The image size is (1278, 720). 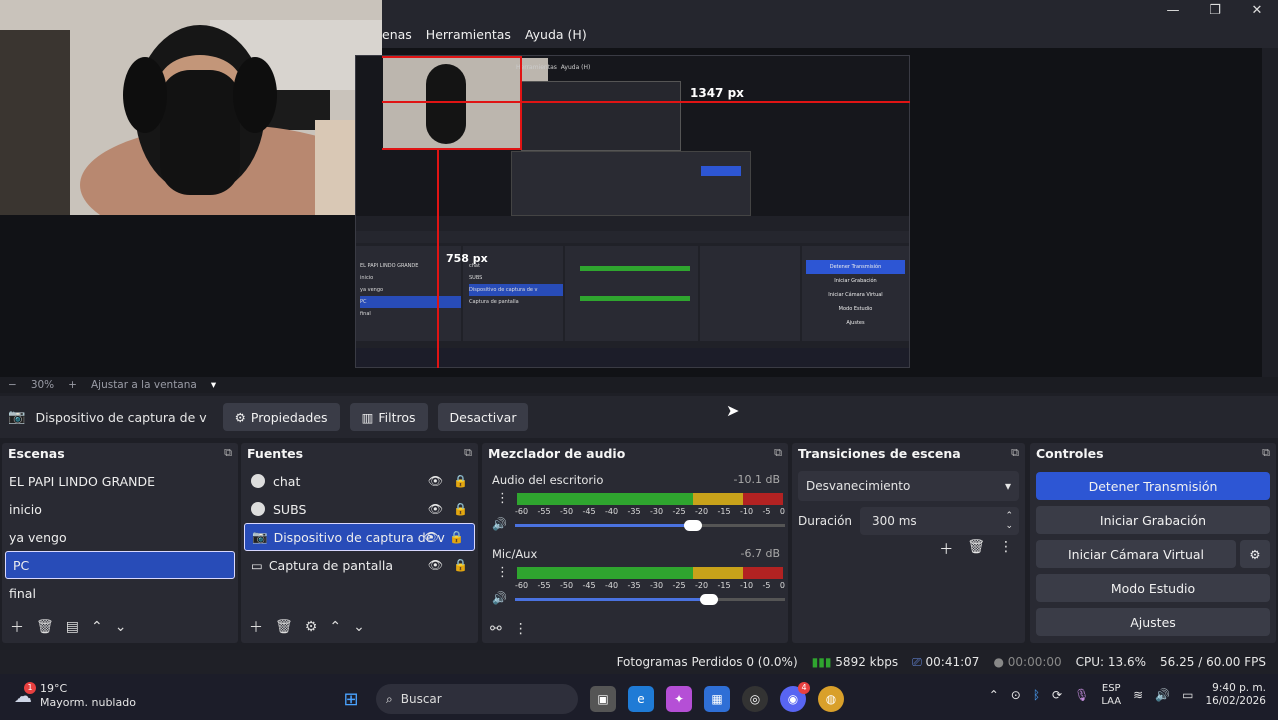 What do you see at coordinates (359, 565) in the screenshot?
I see `source-item: ▭ Captura de pantalla 👁 🔒` at bounding box center [359, 565].